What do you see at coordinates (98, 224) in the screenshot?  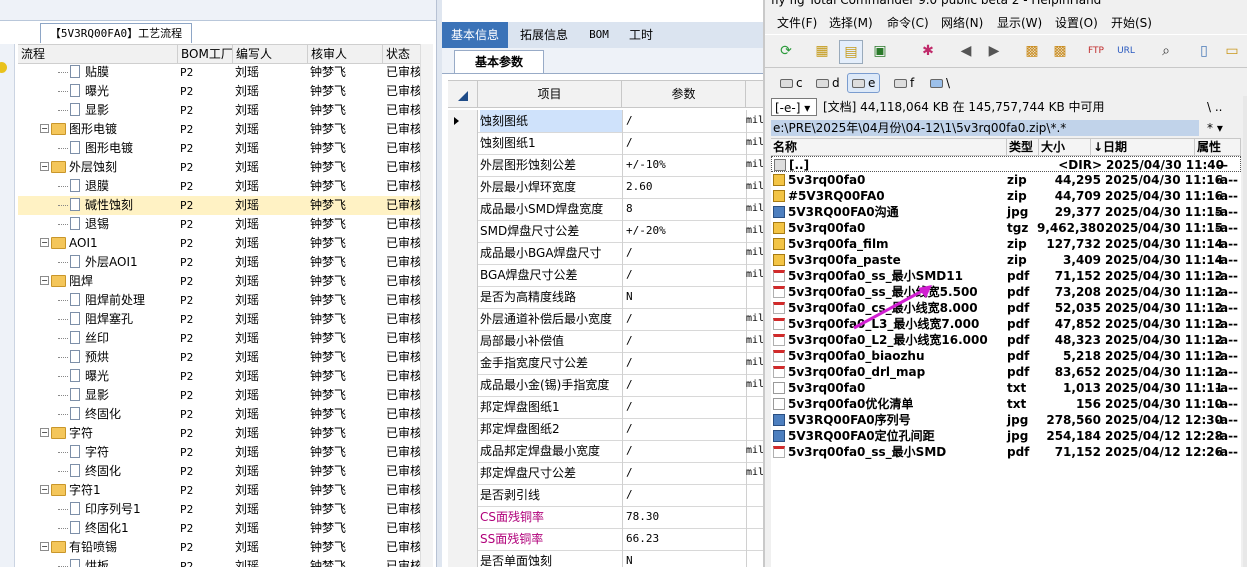 I see `tree-node: 退锡` at bounding box center [98, 224].